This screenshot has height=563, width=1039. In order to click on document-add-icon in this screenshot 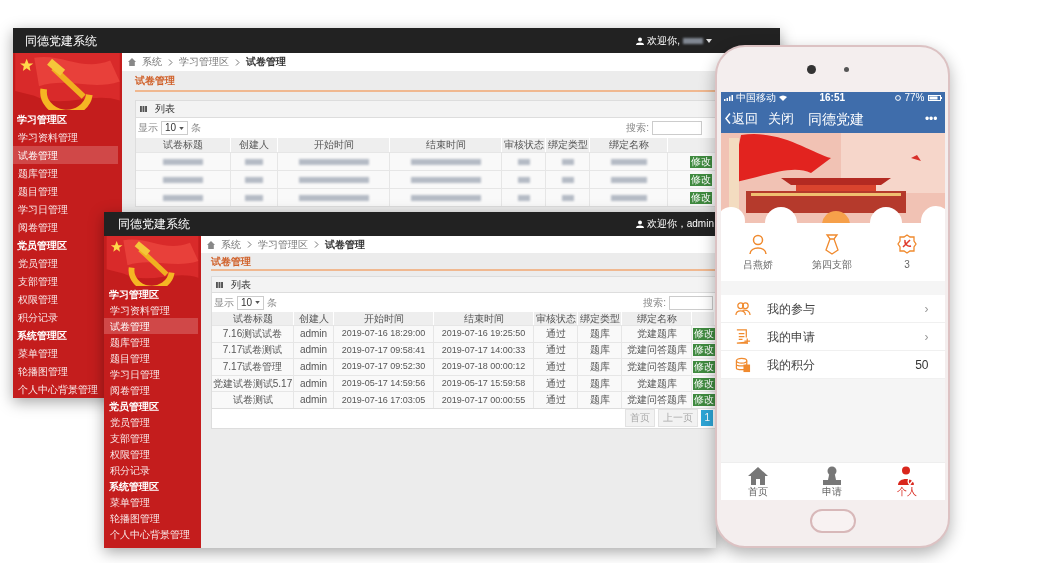, I will do `click(742, 336)`.